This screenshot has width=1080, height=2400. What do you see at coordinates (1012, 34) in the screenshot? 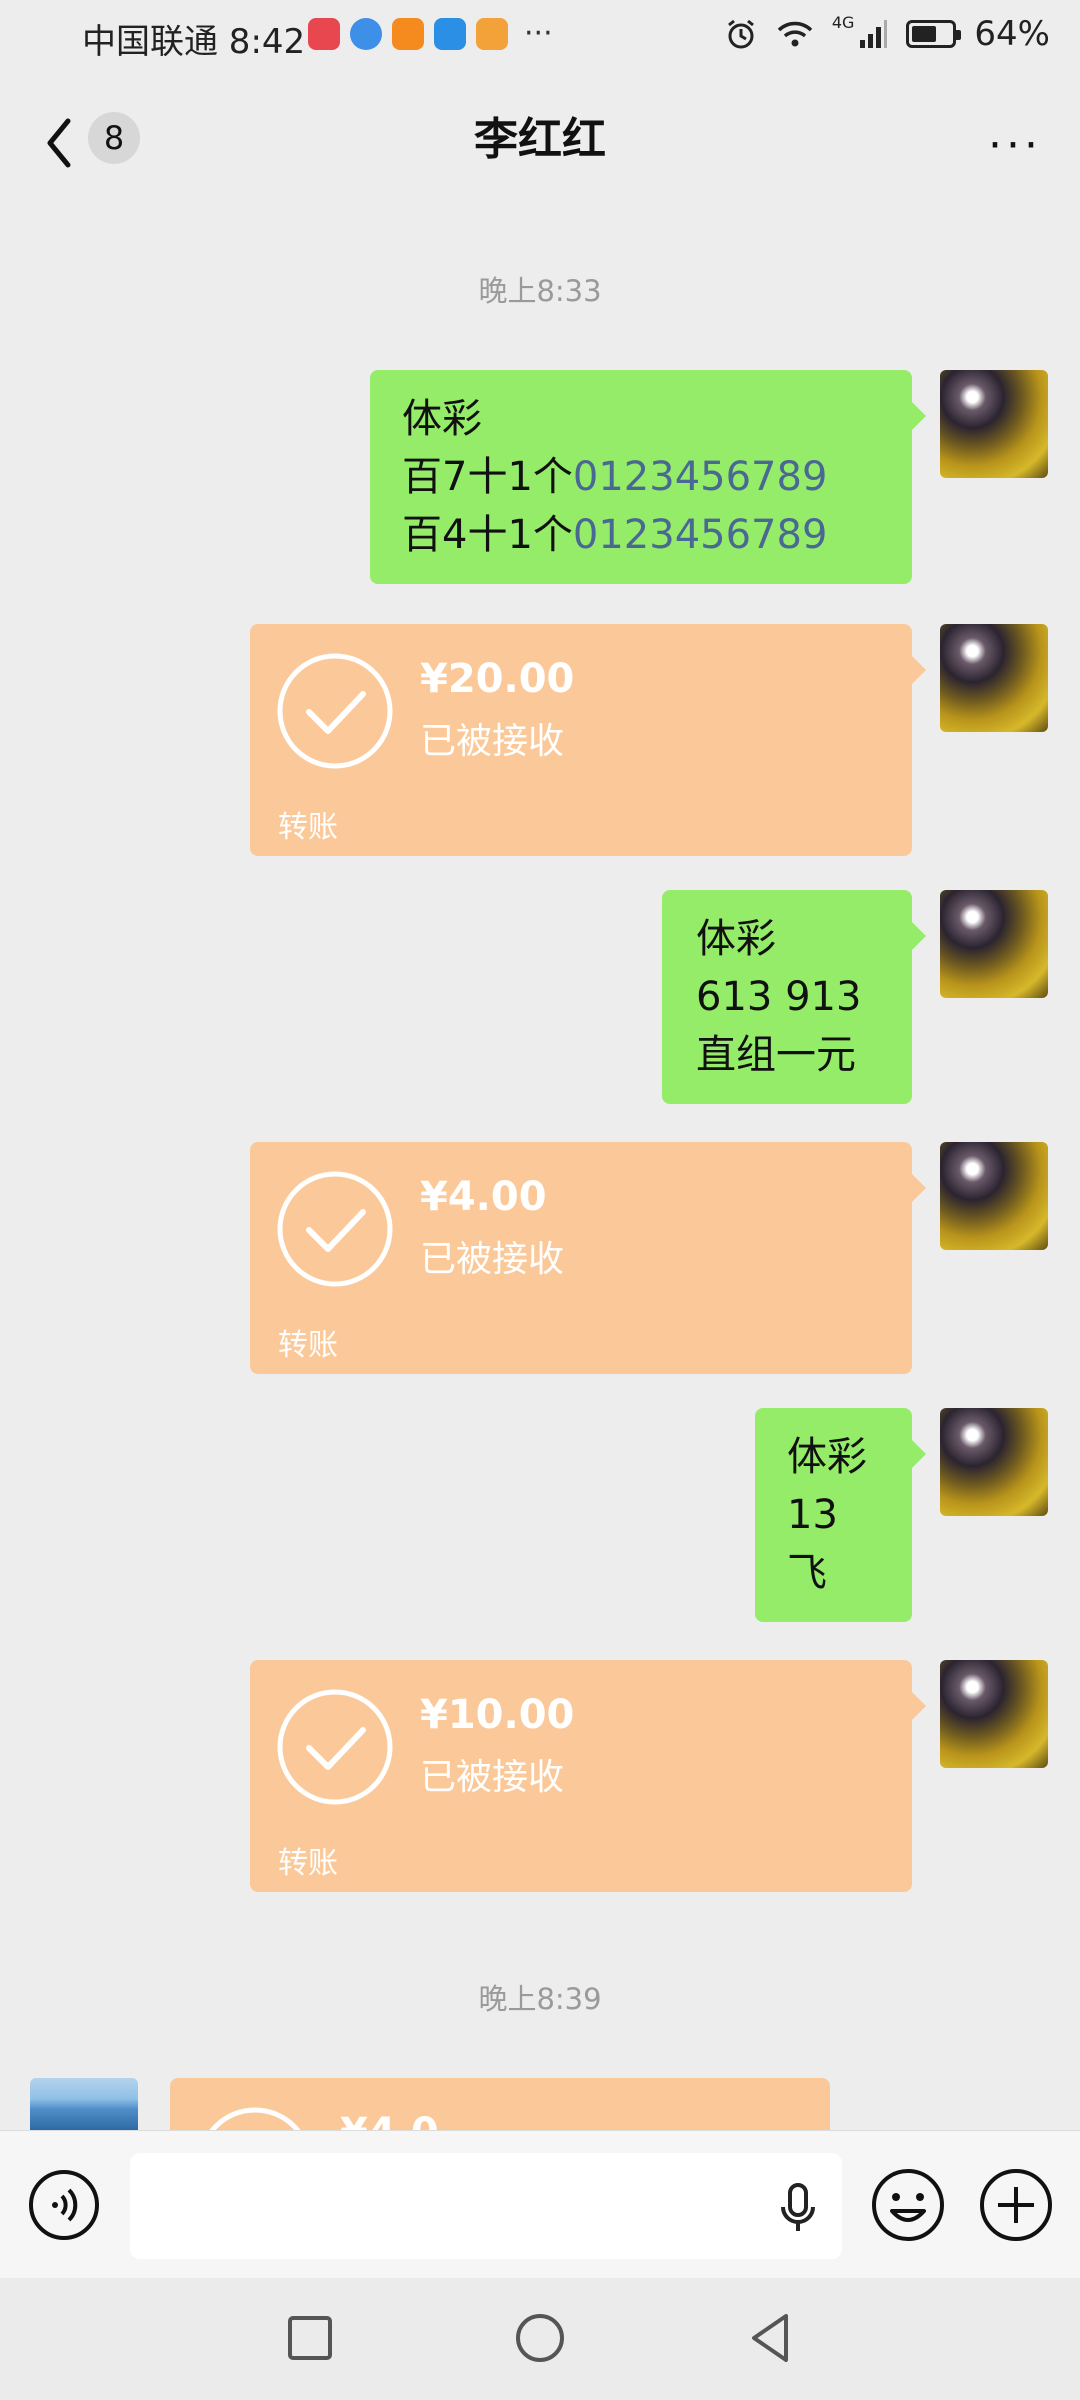
I see `battery-percent: 64%` at bounding box center [1012, 34].